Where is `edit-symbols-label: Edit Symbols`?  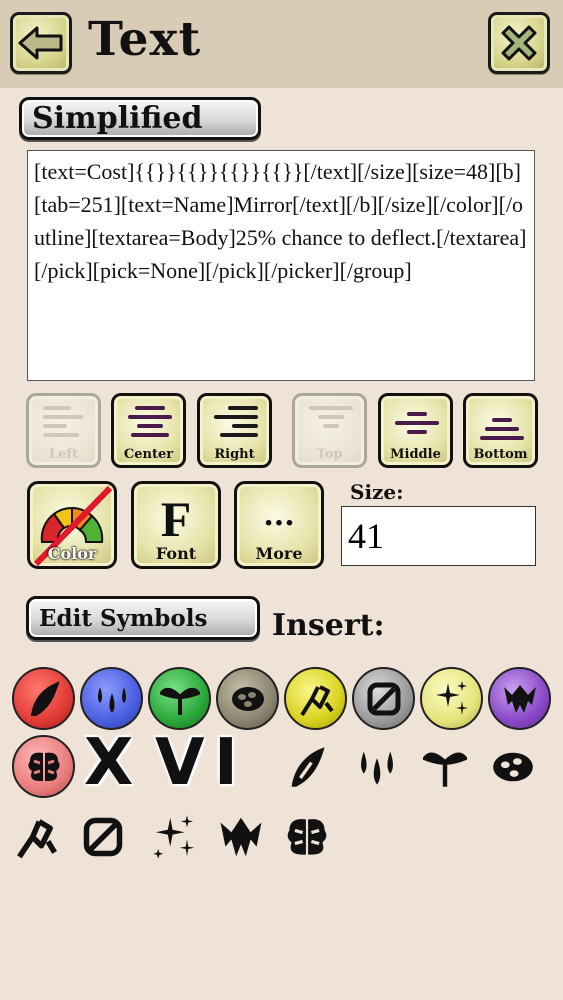
edit-symbols-label: Edit Symbols is located at coordinates (123, 618).